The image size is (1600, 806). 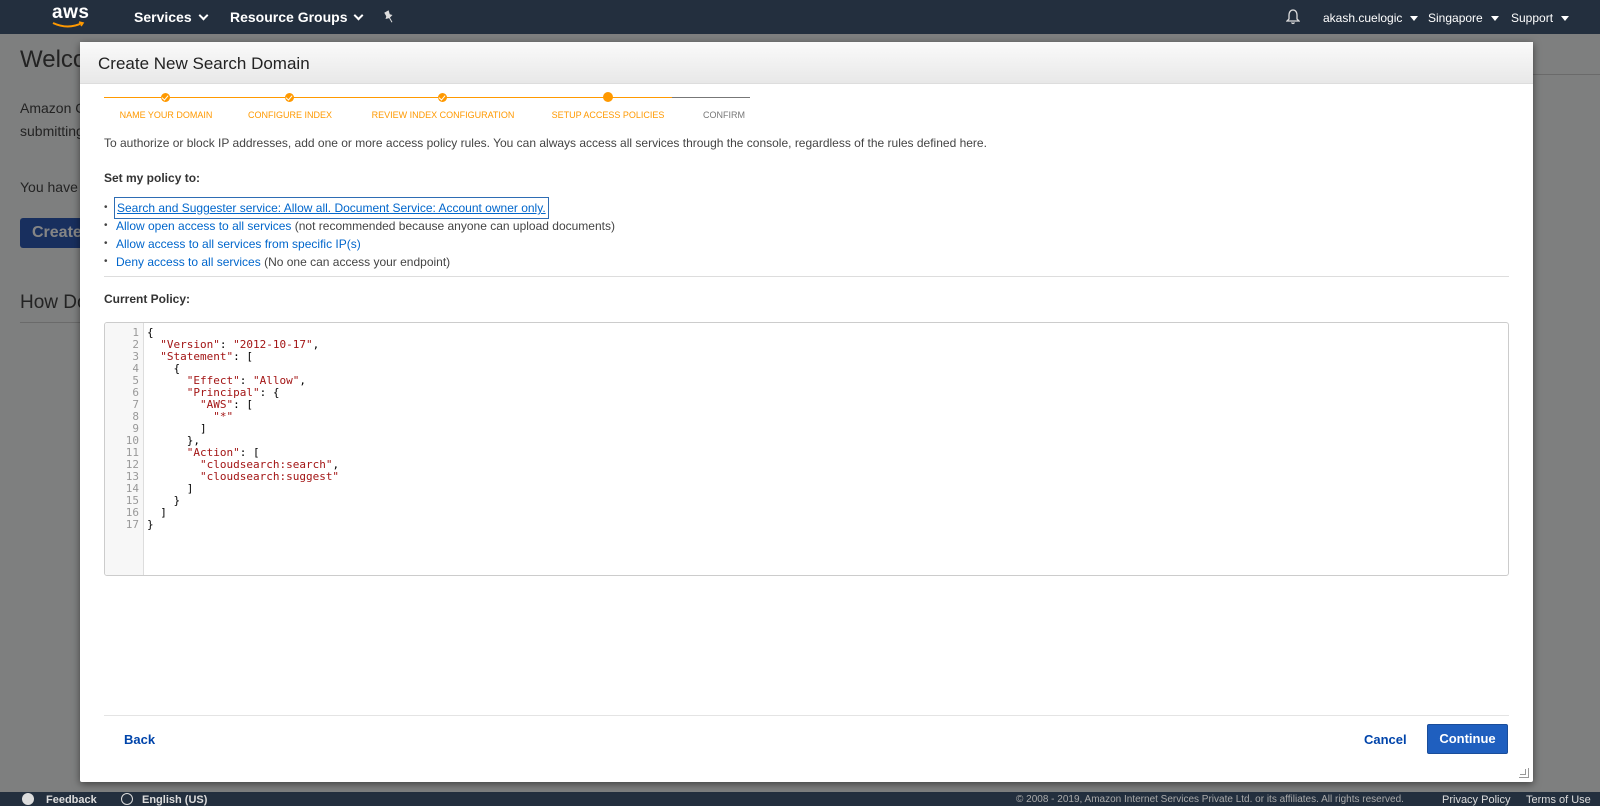 What do you see at coordinates (1558, 800) in the screenshot?
I see `terms-of-use-link: Terms of Use` at bounding box center [1558, 800].